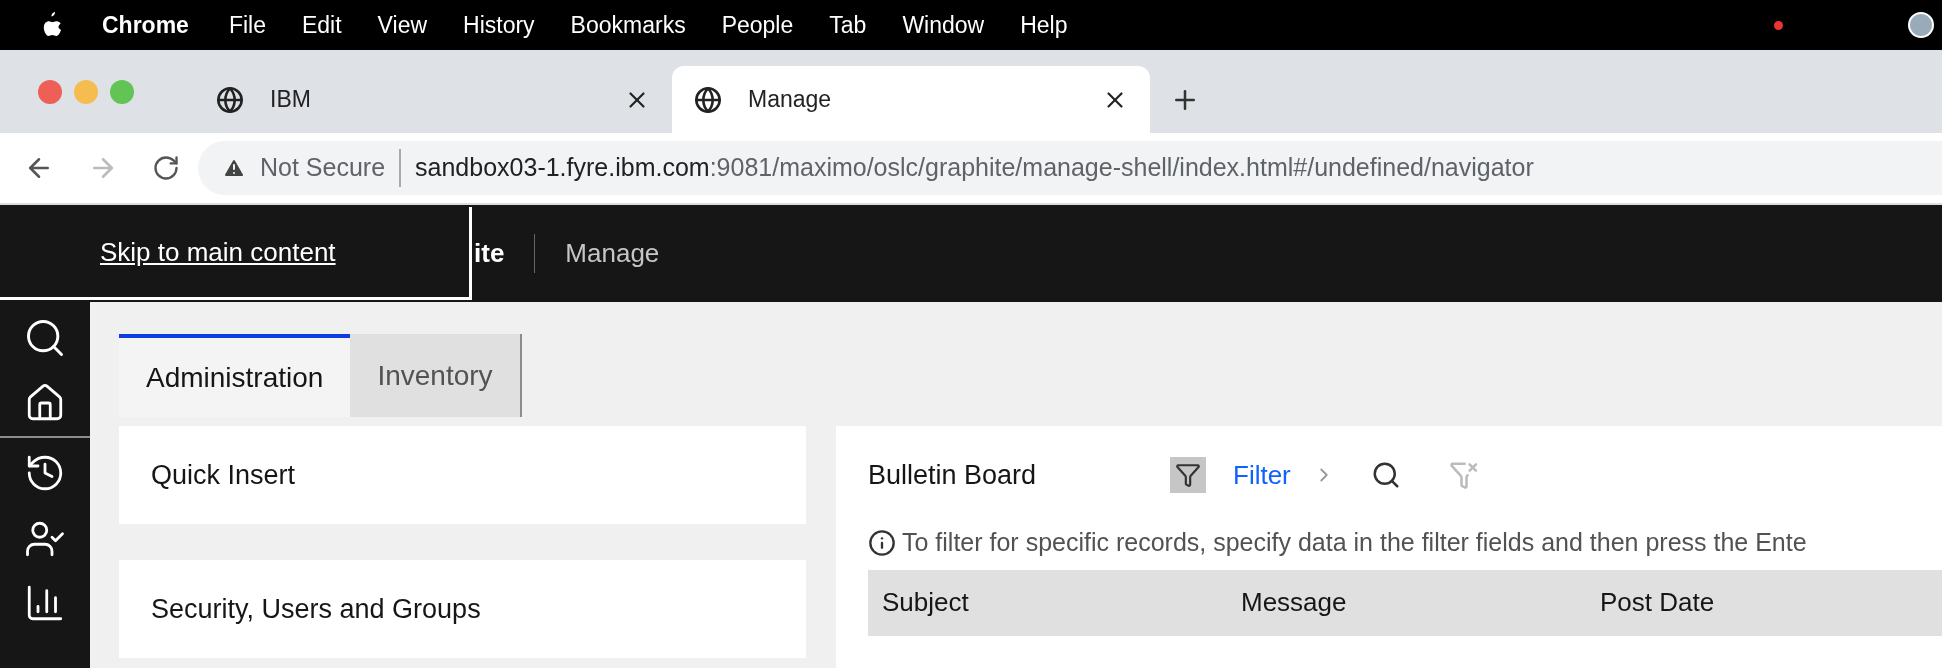 The height and width of the screenshot is (668, 1942). What do you see at coordinates (462, 475) in the screenshot?
I see `menu-card: Quick Insert` at bounding box center [462, 475].